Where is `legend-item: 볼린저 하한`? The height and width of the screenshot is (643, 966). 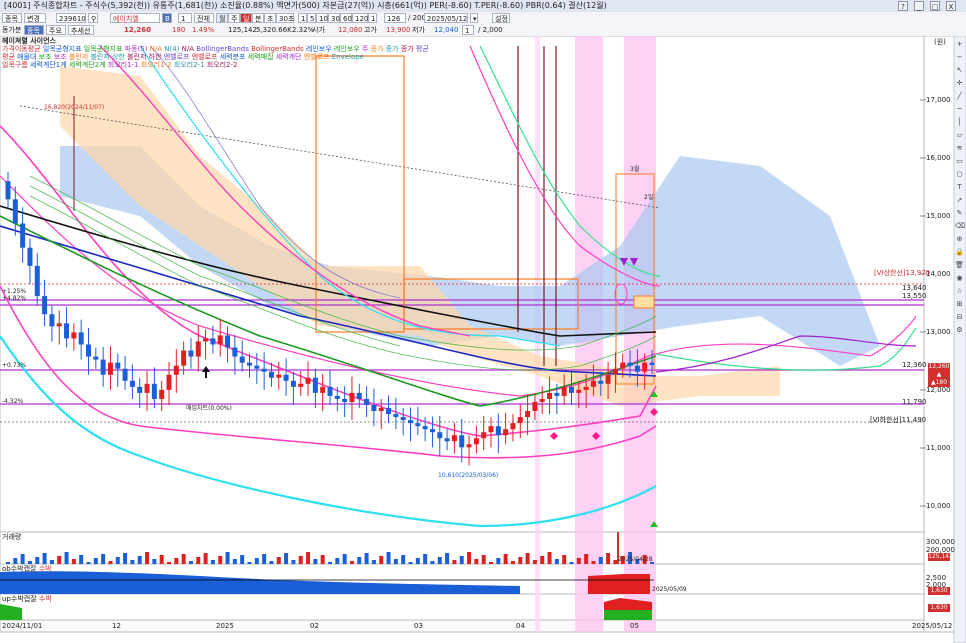
legend-item: 볼린저 하한 is located at coordinates (145, 57).